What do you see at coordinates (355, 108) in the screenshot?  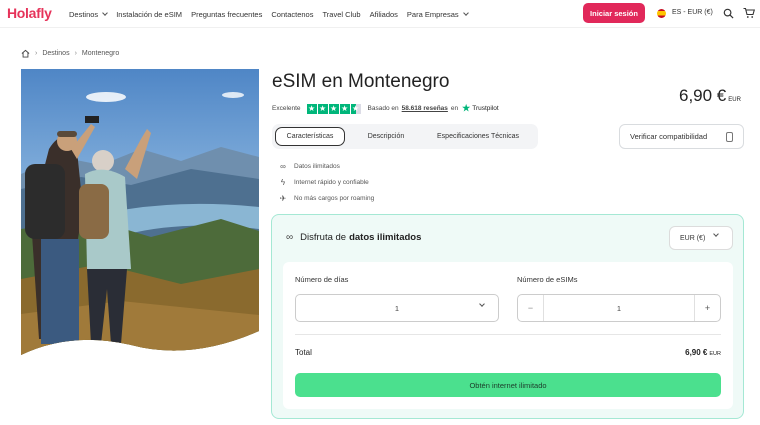 I see `half-star-icon: ★` at bounding box center [355, 108].